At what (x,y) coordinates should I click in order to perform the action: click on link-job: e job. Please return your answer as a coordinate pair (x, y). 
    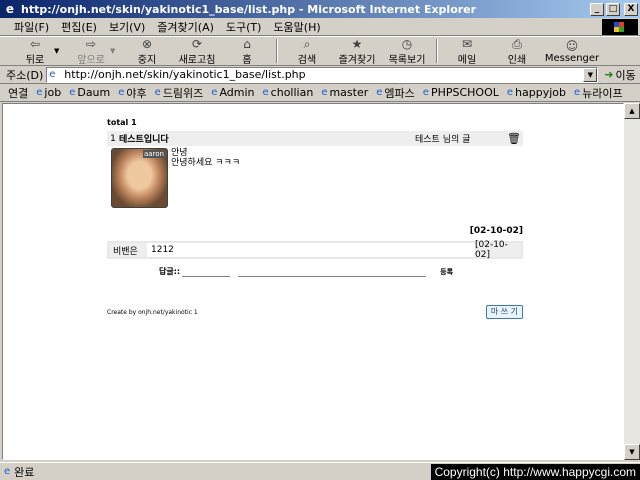
    Looking at the image, I should click on (48, 92).